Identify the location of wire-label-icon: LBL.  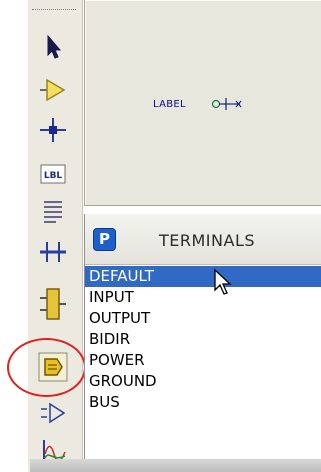
(53, 174).